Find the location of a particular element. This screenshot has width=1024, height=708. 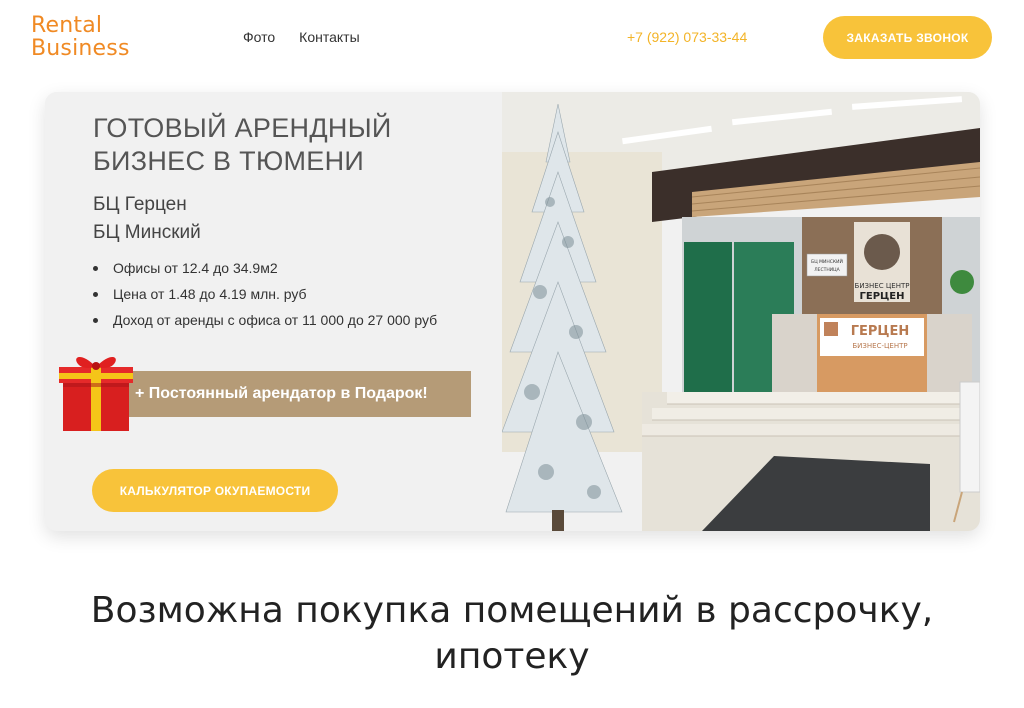

bullet-price: Цена от 1.48 до 4.19 млн. руб is located at coordinates (265, 297).